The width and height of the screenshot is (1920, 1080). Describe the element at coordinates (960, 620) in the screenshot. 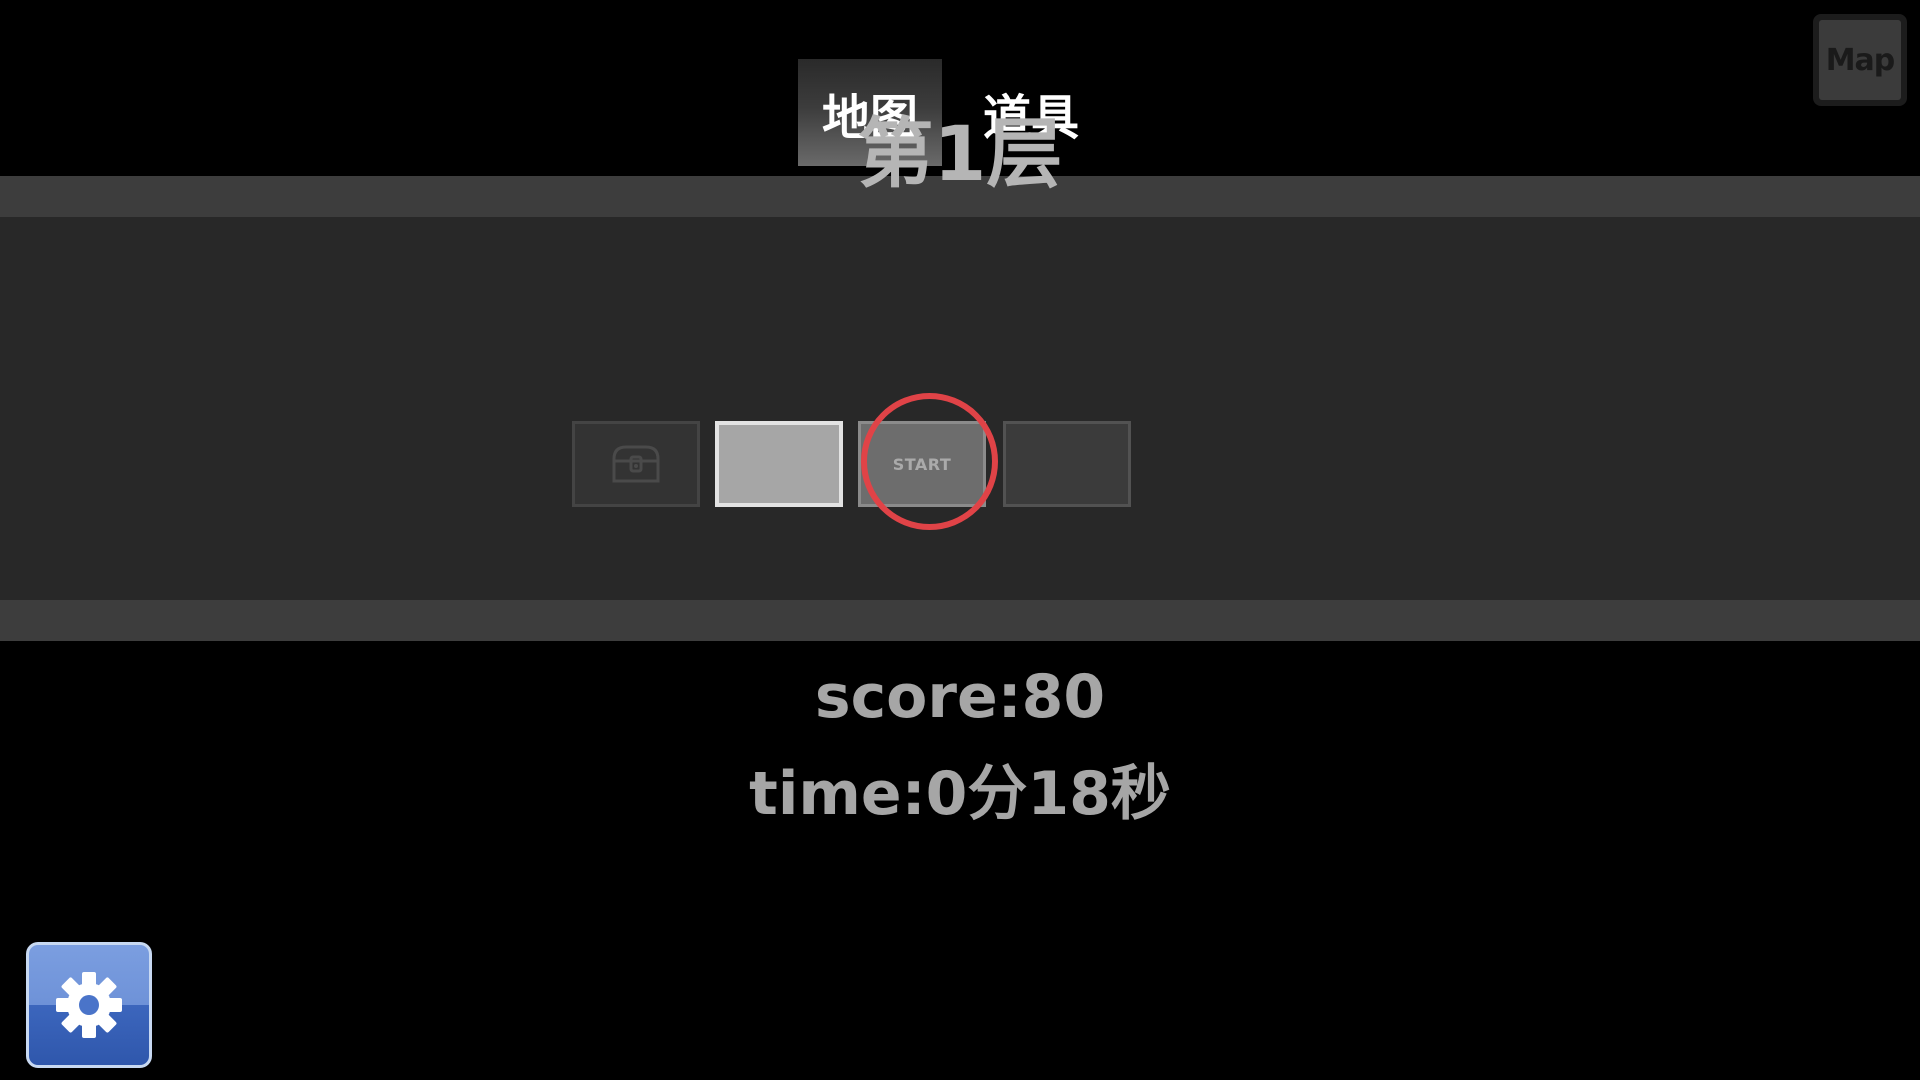

I see `panel-bottom-bar` at that location.